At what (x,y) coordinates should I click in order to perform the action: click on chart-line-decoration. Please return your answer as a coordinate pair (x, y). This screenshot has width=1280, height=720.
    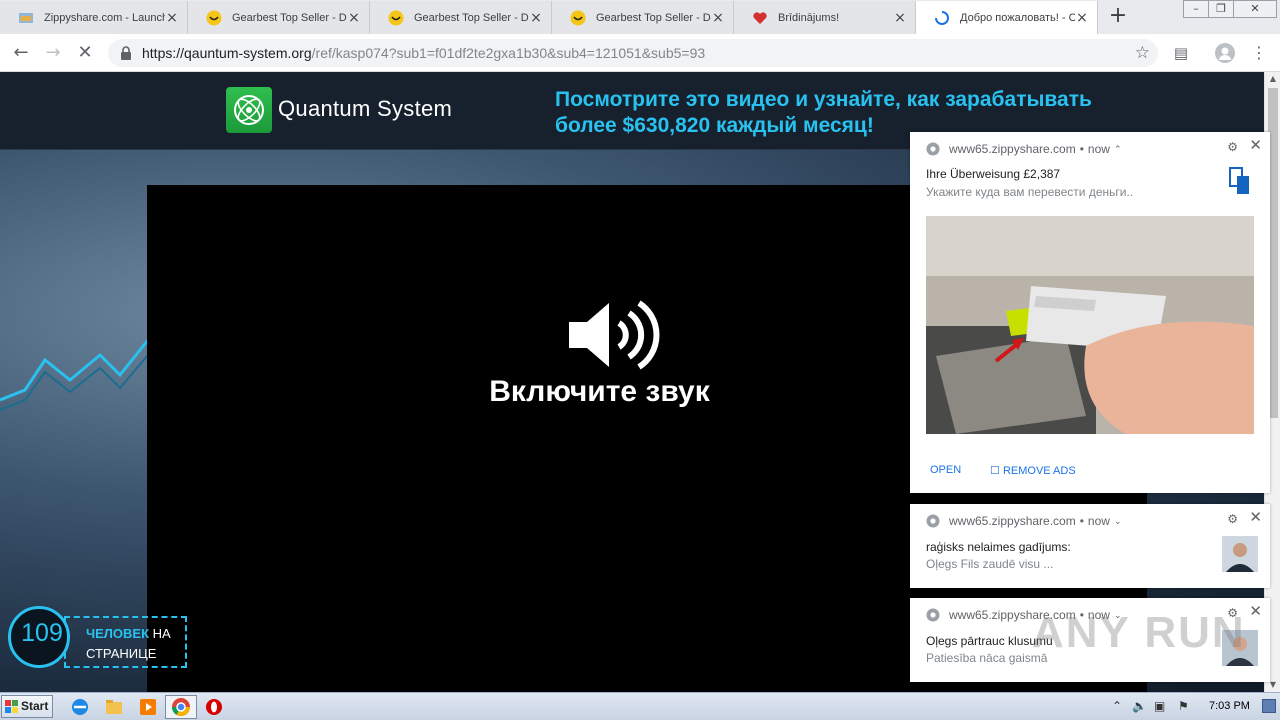
    Looking at the image, I should click on (75, 375).